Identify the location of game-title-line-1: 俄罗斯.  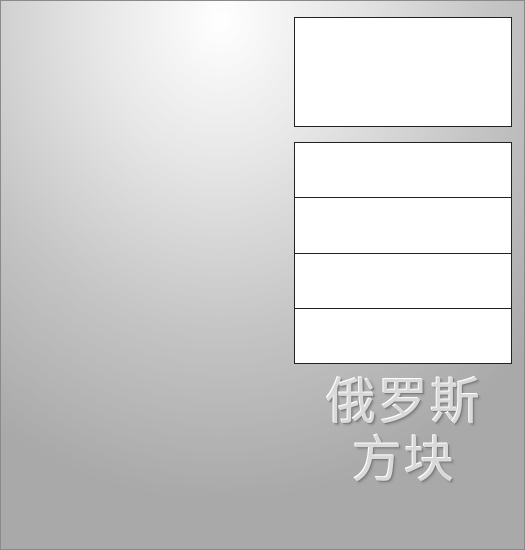
(404, 402).